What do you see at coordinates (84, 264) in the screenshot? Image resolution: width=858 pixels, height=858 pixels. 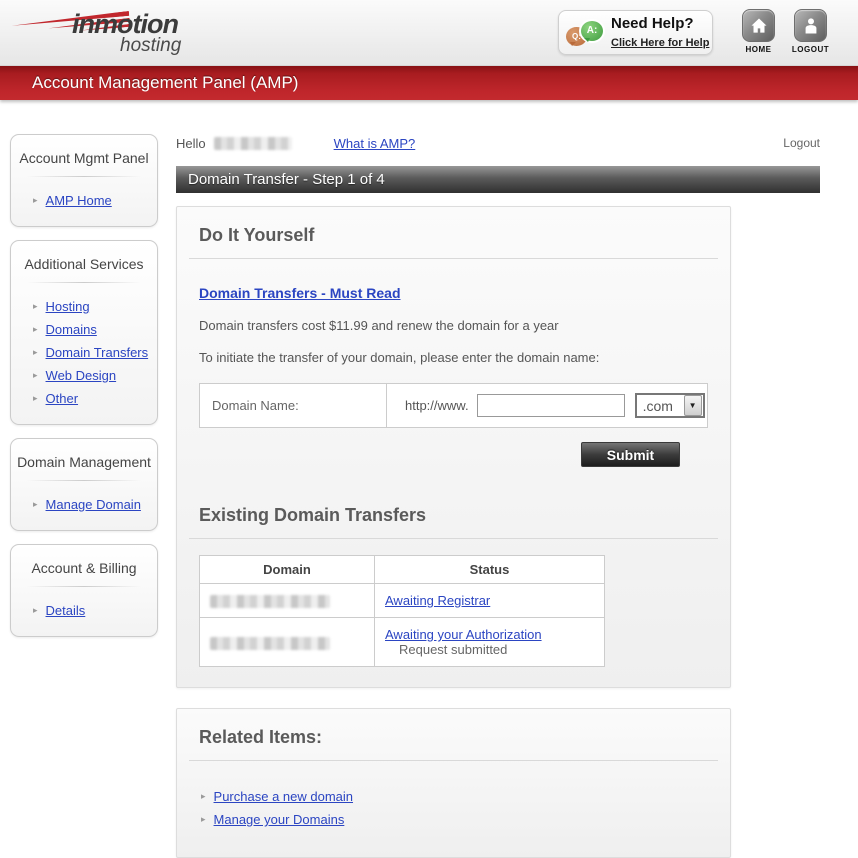 I see `sidebar-section-title: Additional Services` at bounding box center [84, 264].